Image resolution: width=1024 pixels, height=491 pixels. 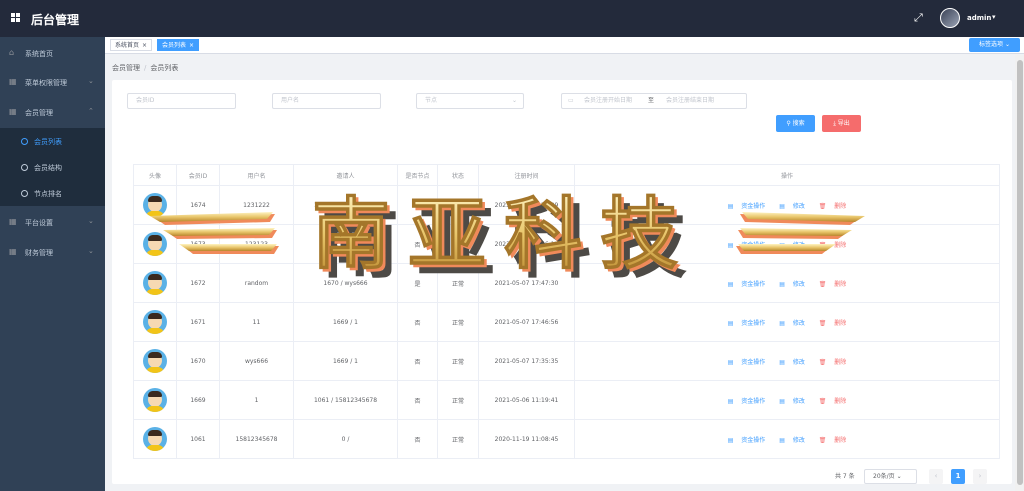 What do you see at coordinates (52, 222) in the screenshot?
I see `sidebar-item-platform-settings: ▦ 平台设置 ⌄` at bounding box center [52, 222].